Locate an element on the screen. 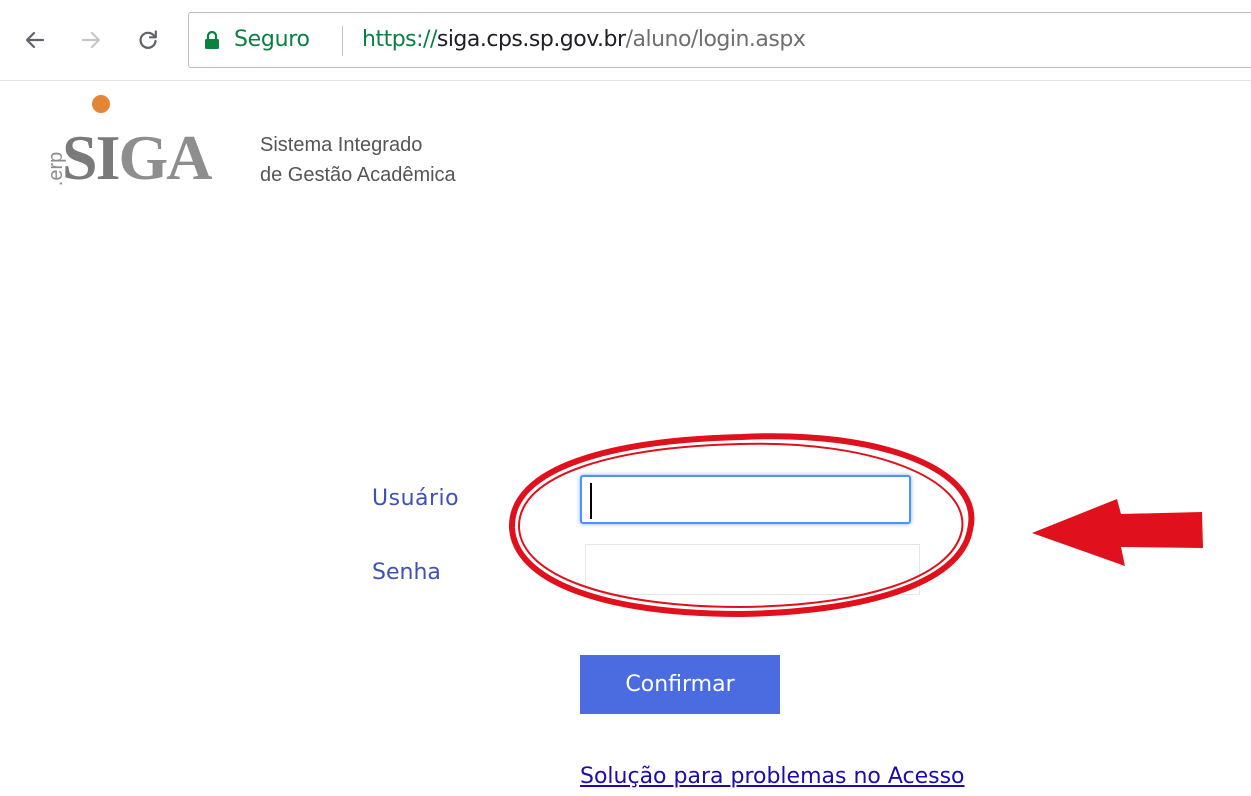 This screenshot has height=796, width=1251. security-label: Seguro is located at coordinates (272, 39).